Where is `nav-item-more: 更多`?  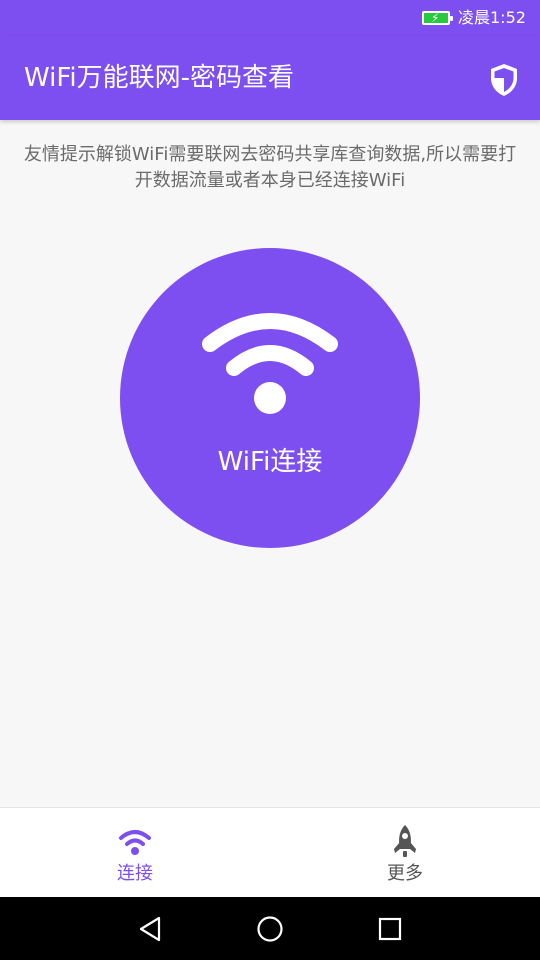 nav-item-more: 更多 is located at coordinates (405, 852).